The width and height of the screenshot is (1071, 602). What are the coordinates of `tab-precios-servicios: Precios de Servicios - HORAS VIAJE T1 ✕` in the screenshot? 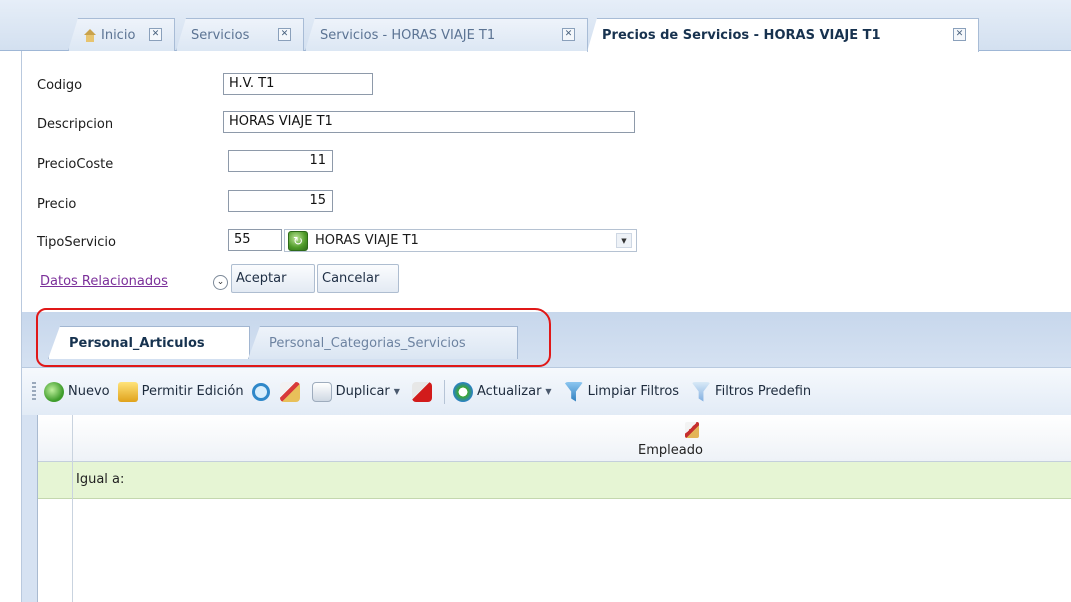 It's located at (783, 35).